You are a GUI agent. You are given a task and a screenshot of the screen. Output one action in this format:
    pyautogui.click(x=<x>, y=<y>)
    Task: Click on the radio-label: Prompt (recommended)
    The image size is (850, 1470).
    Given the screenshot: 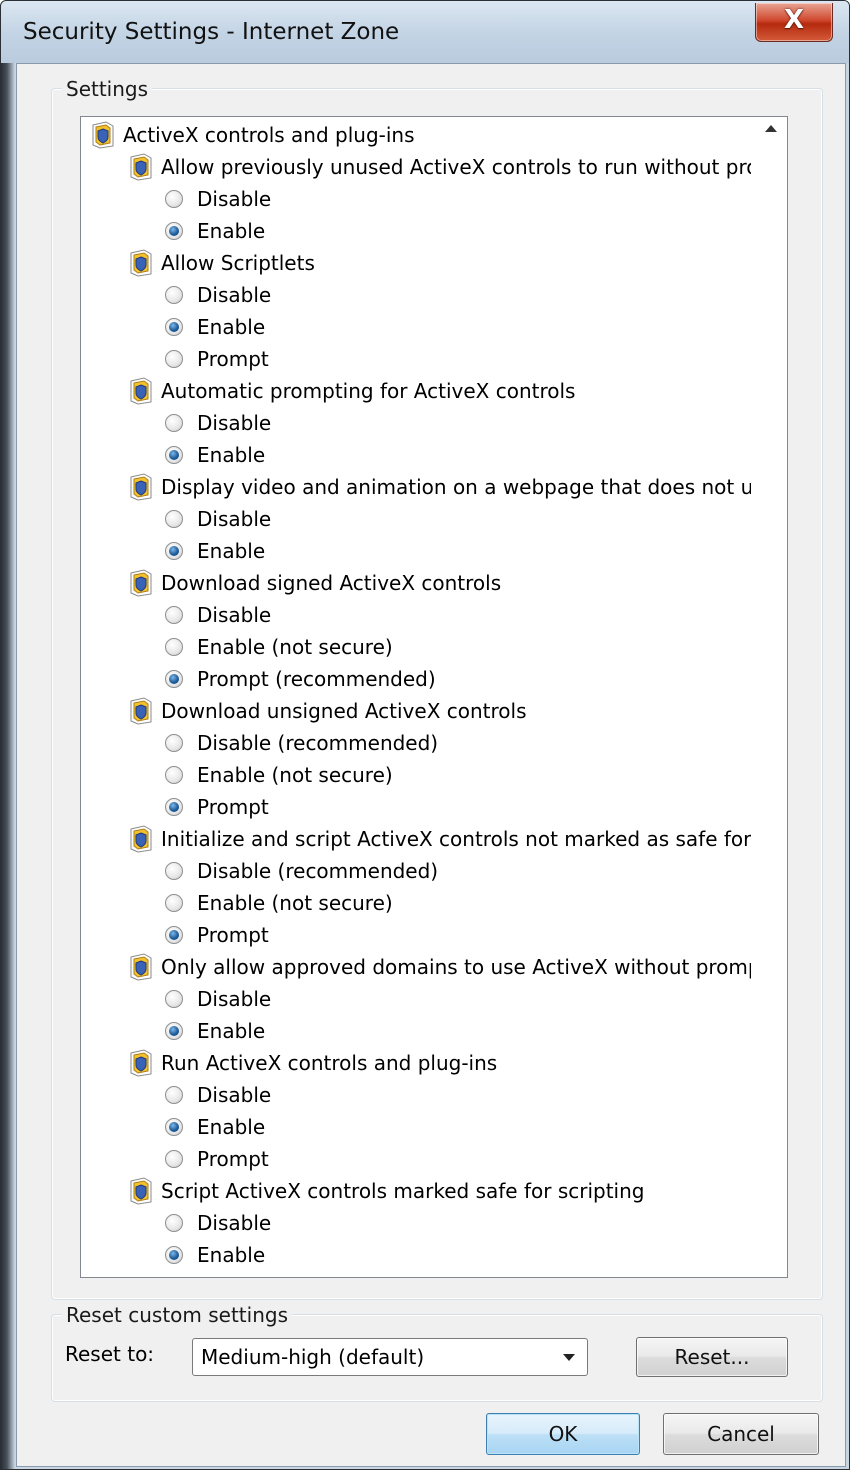 What is the action you would take?
    pyautogui.click(x=316, y=679)
    